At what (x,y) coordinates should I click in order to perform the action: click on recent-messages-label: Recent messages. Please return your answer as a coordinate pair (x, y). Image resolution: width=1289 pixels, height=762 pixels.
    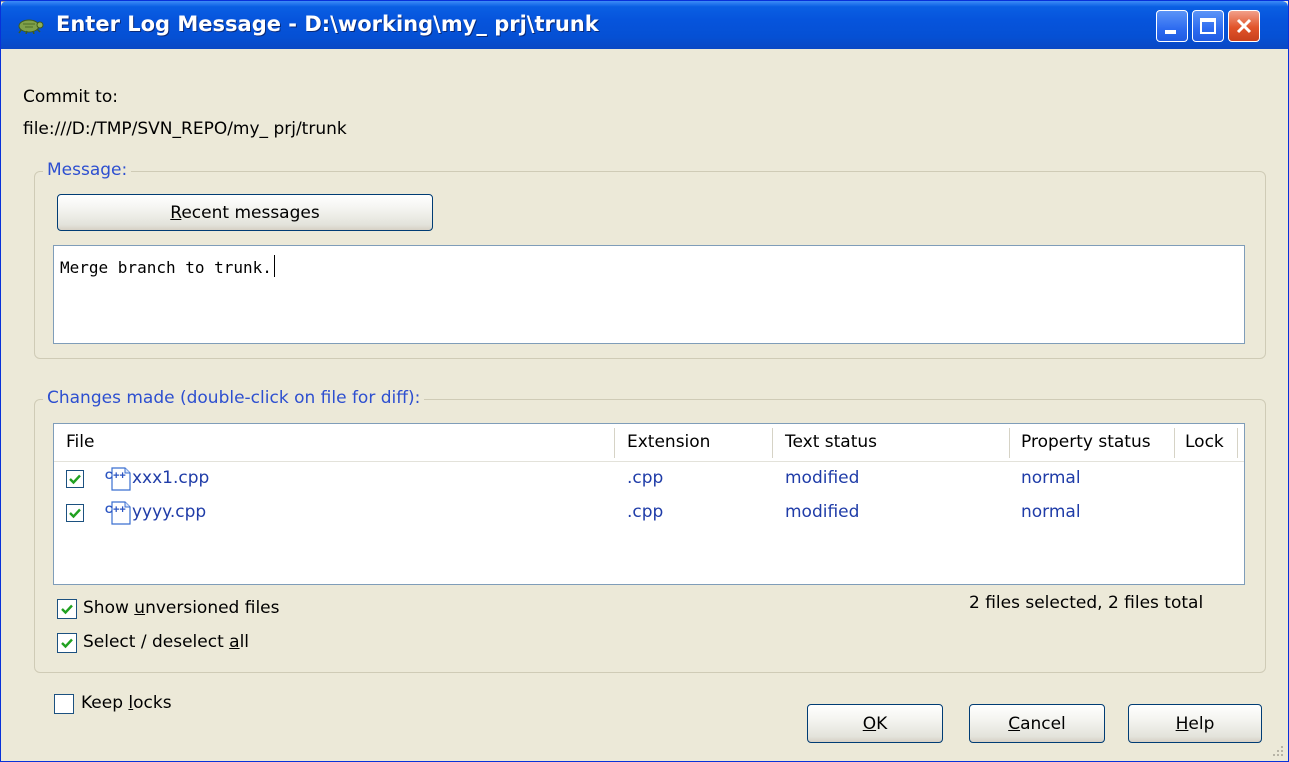
    Looking at the image, I should click on (245, 212).